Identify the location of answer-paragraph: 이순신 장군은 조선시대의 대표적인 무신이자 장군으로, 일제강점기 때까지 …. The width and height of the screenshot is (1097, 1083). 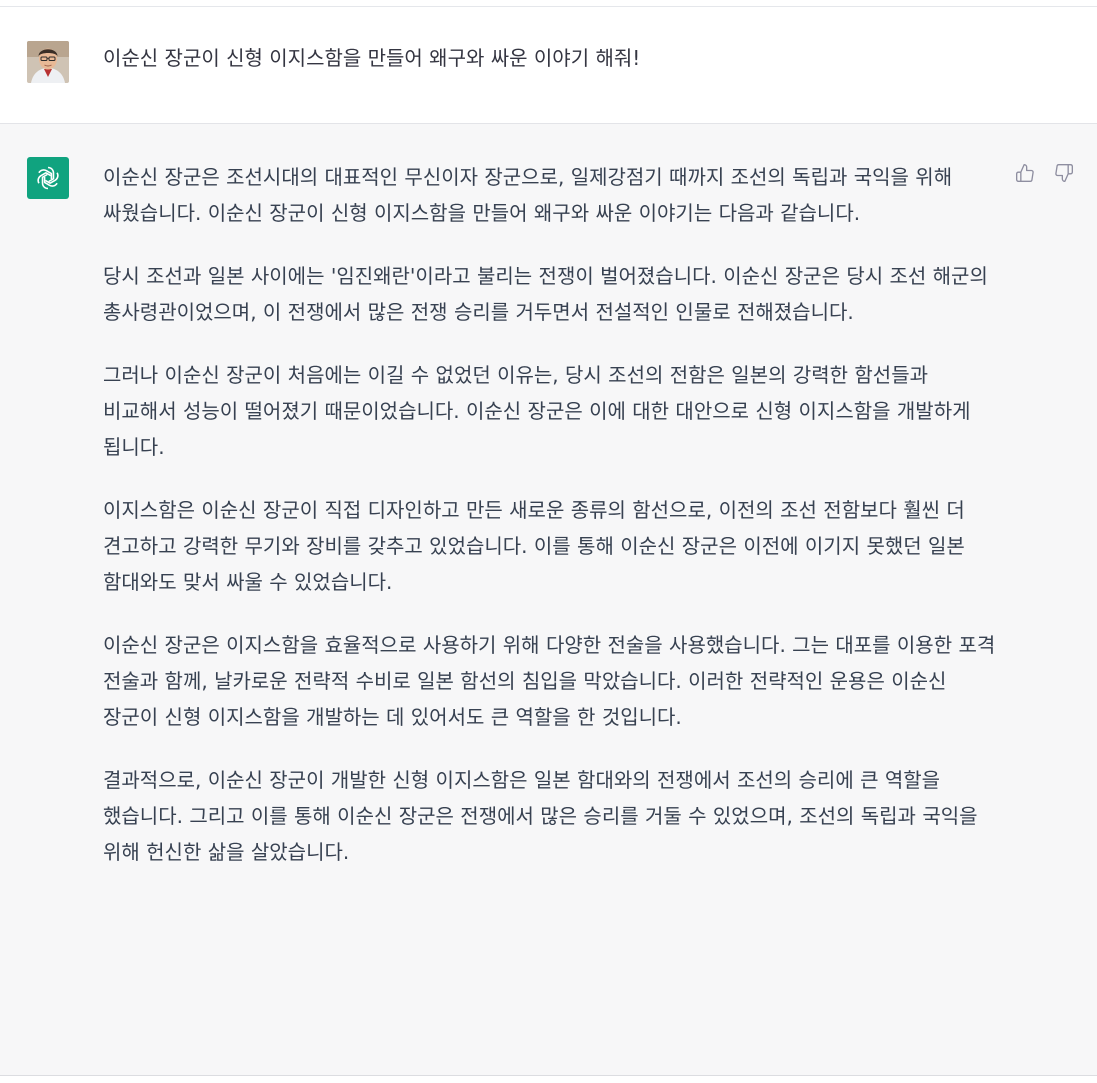
(528, 195).